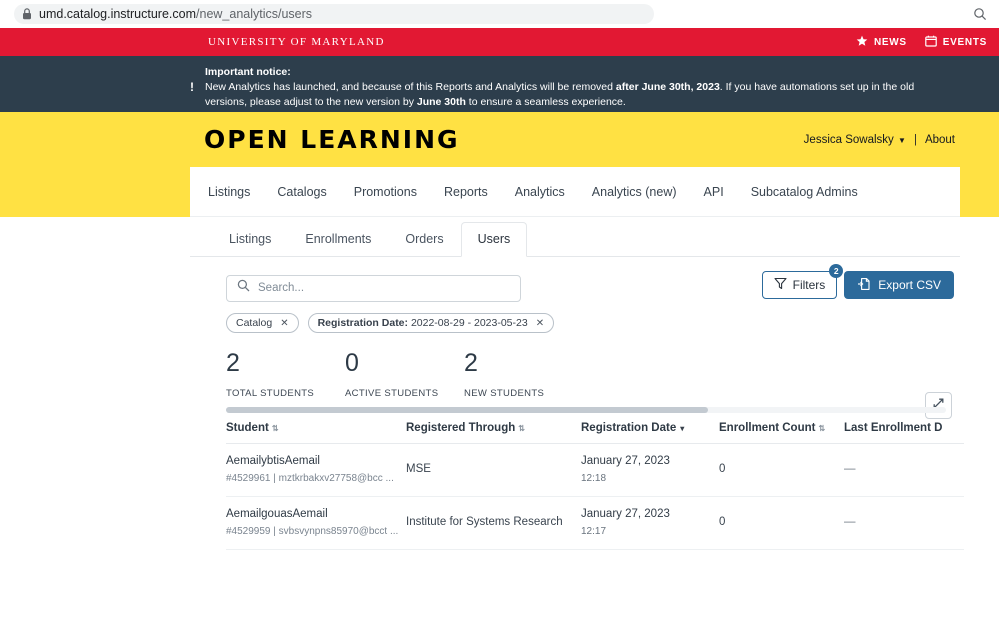 The image size is (999, 622). What do you see at coordinates (650, 523) in the screenshot?
I see `cell-registration-date: January 27, 2023 12:17` at bounding box center [650, 523].